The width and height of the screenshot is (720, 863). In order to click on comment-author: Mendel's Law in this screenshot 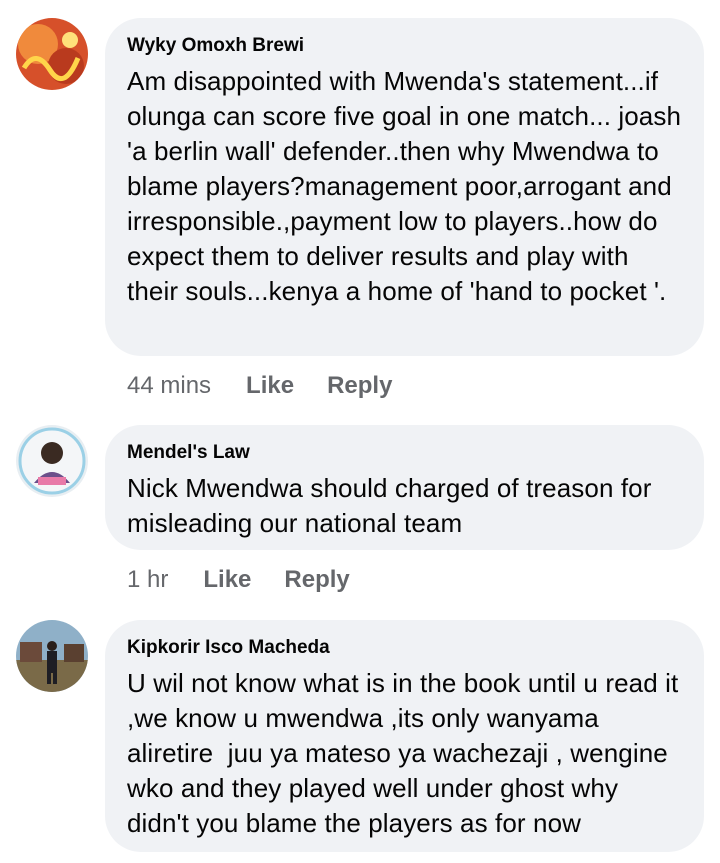, I will do `click(404, 453)`.